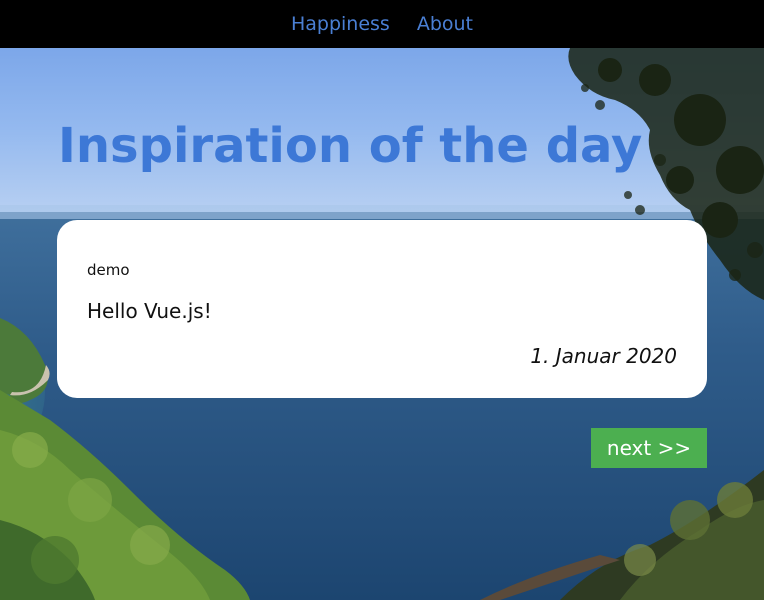 The width and height of the screenshot is (764, 600). I want to click on quote-date: 1. Januar 2020, so click(603, 356).